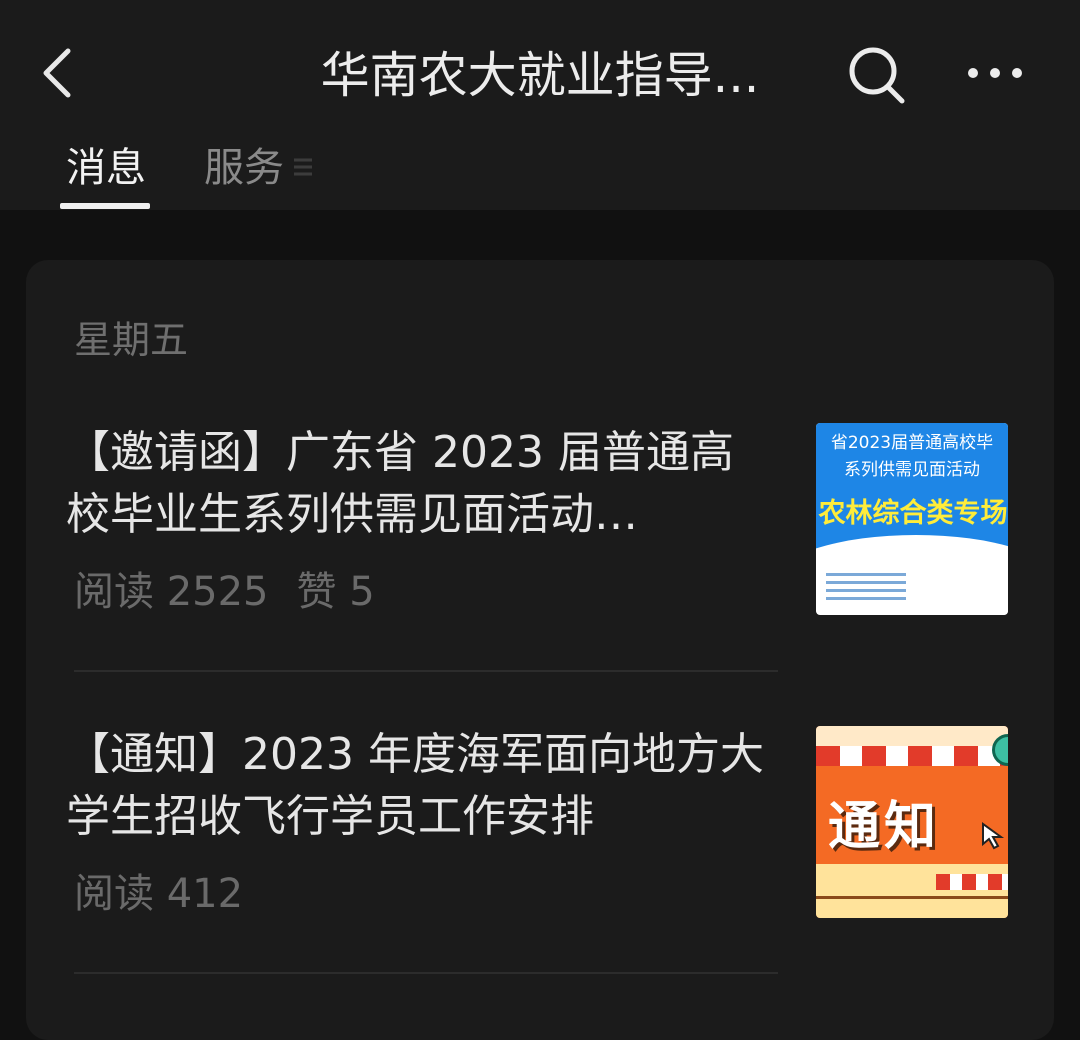  Describe the element at coordinates (993, 836) in the screenshot. I see `cursor-icon` at that location.